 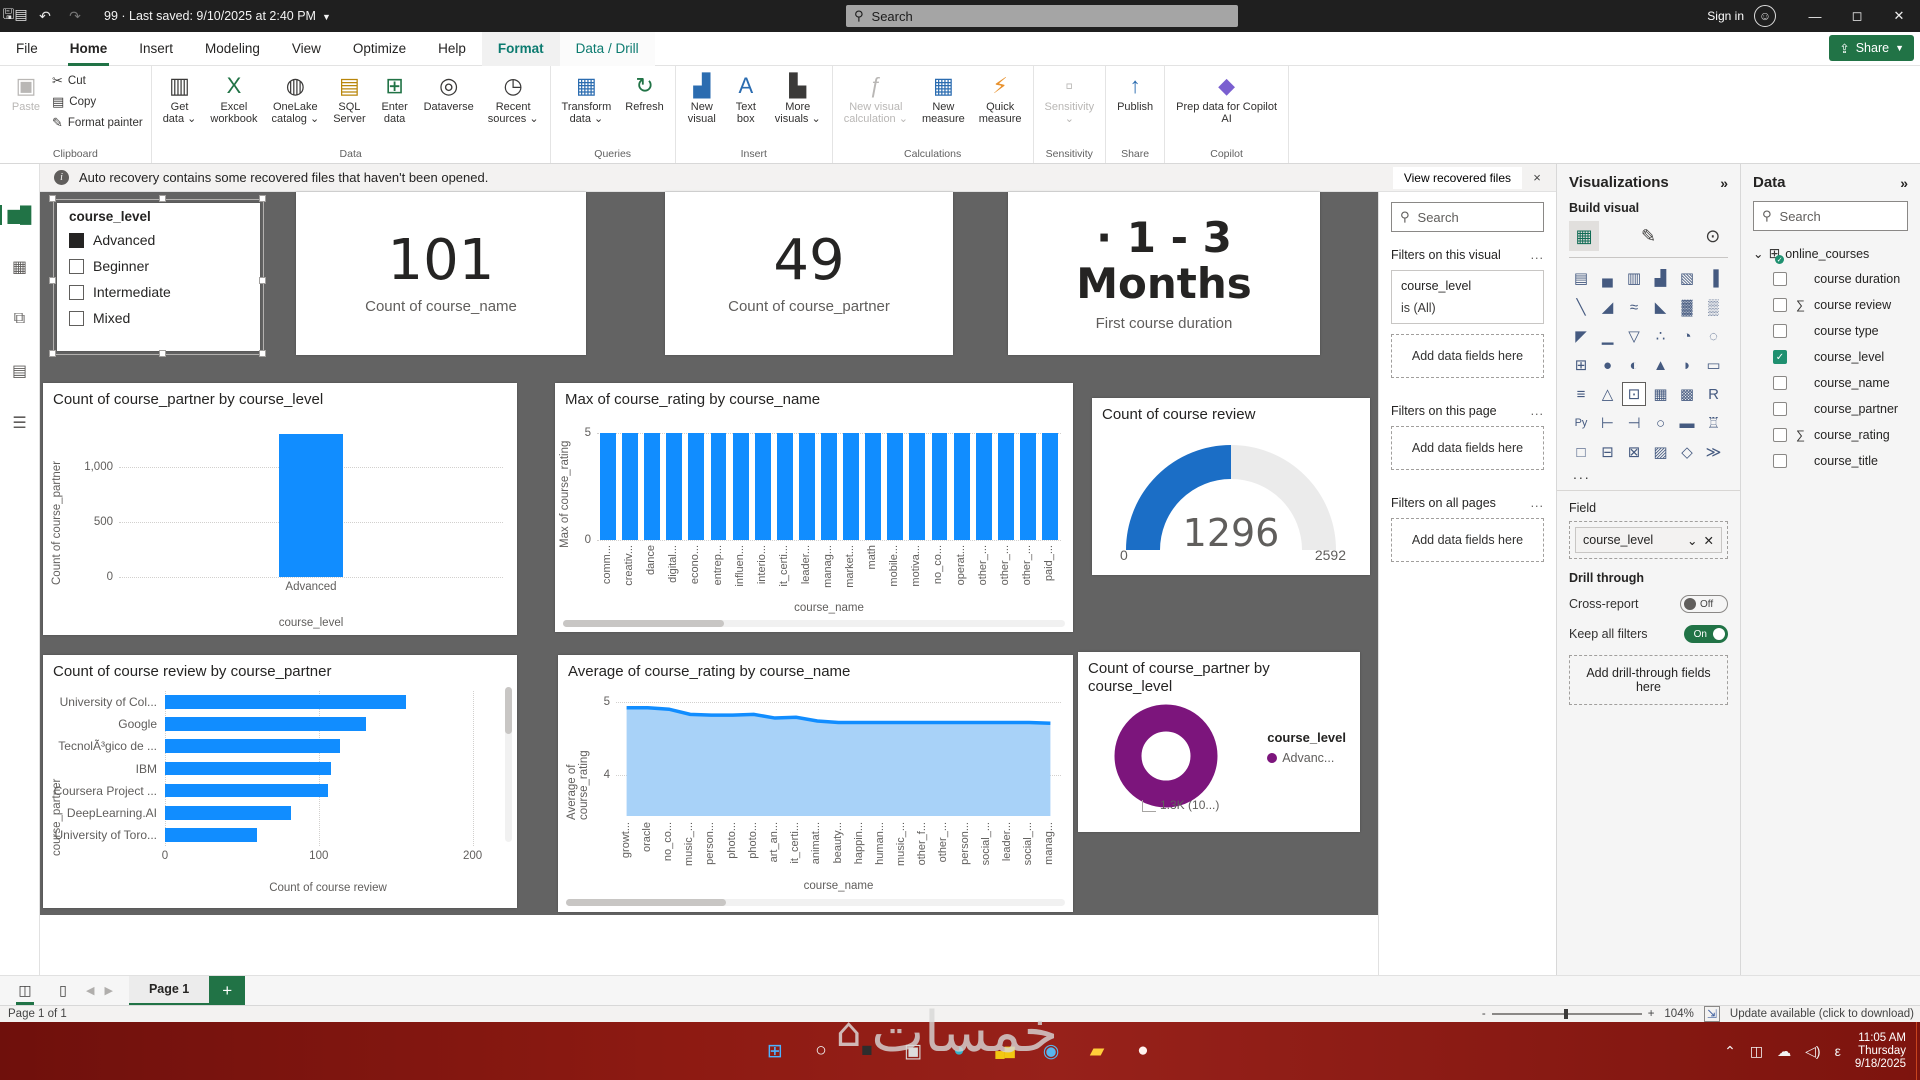 I want to click on clock: 11:05 AM Thursday 9/18/2025, so click(x=1880, y=1051).